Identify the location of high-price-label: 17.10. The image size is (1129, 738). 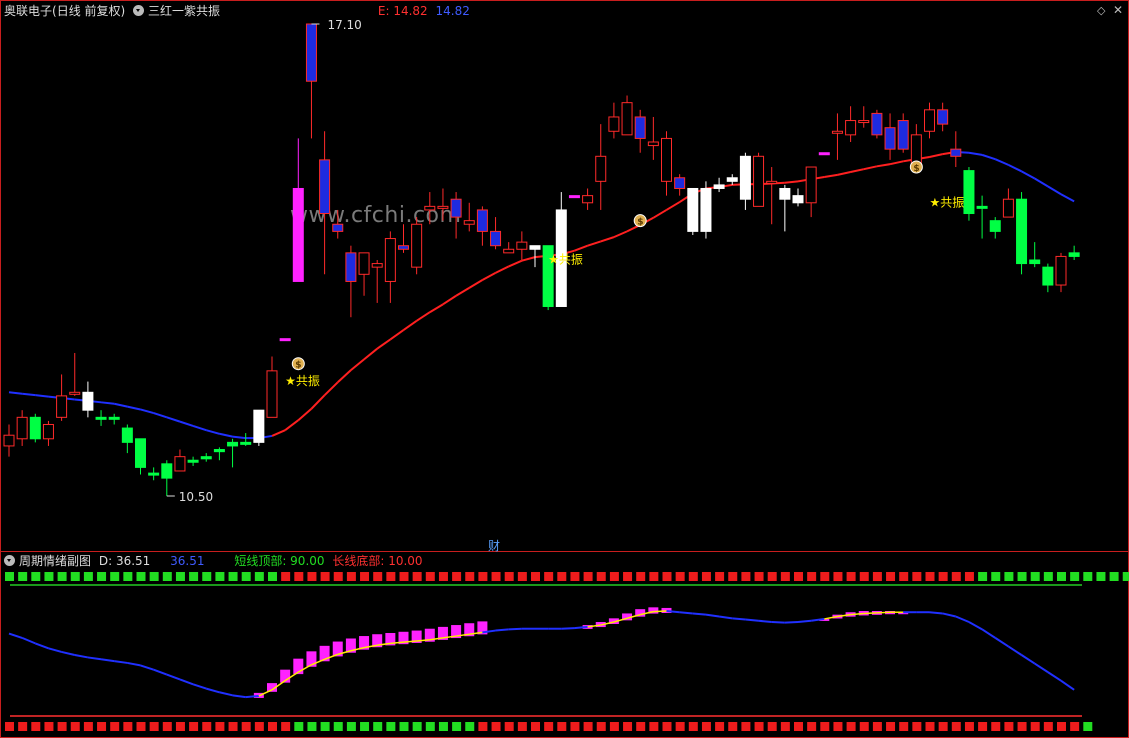
(344, 25).